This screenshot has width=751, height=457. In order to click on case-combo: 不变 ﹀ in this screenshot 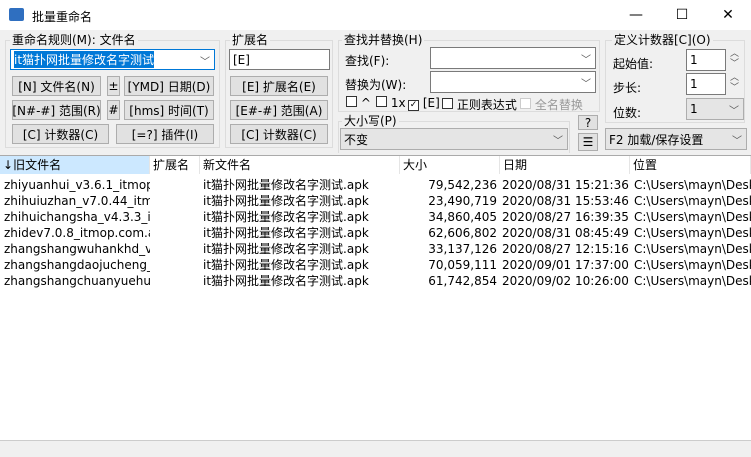, I will do `click(454, 139)`.